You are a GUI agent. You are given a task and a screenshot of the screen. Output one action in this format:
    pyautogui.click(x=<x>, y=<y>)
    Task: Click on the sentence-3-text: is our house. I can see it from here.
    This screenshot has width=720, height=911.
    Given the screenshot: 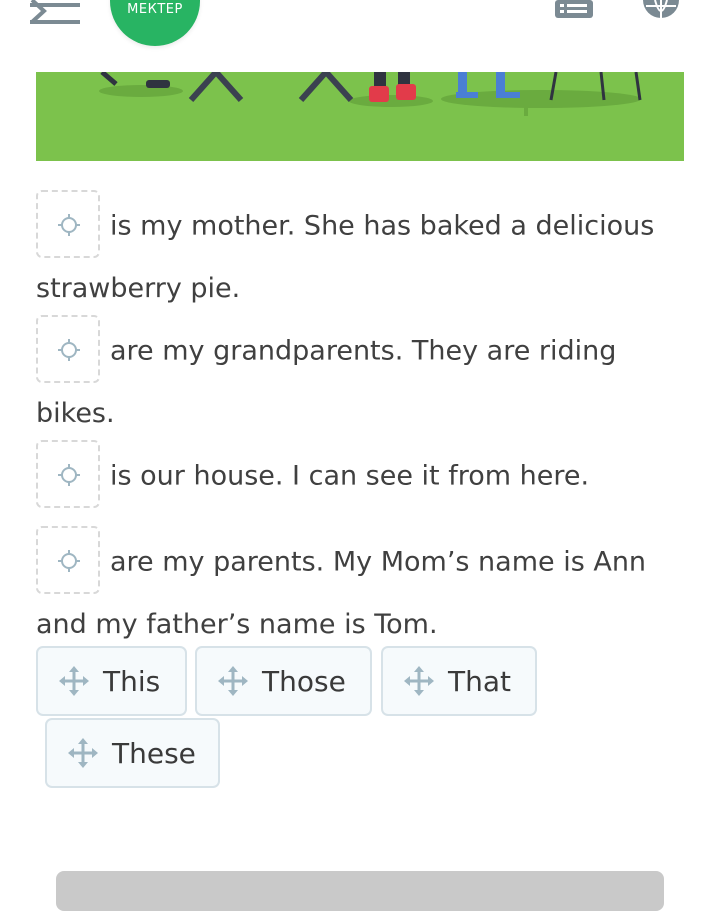 What is the action you would take?
    pyautogui.click(x=350, y=476)
    